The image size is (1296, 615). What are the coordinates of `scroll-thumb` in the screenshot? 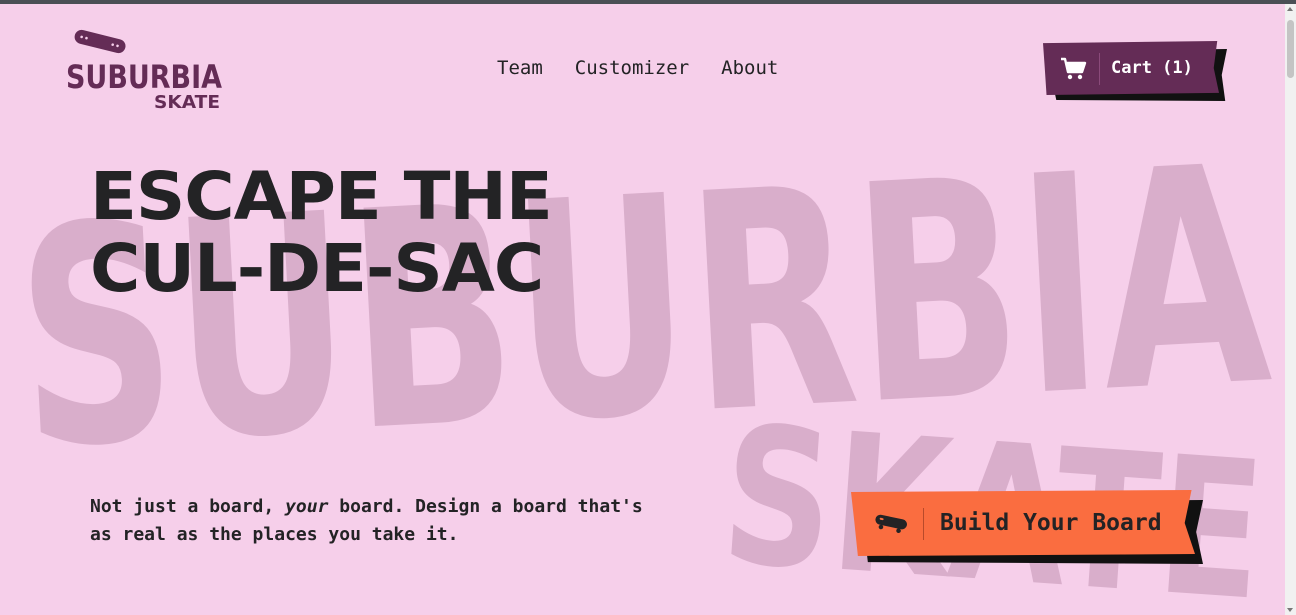 It's located at (1290, 49).